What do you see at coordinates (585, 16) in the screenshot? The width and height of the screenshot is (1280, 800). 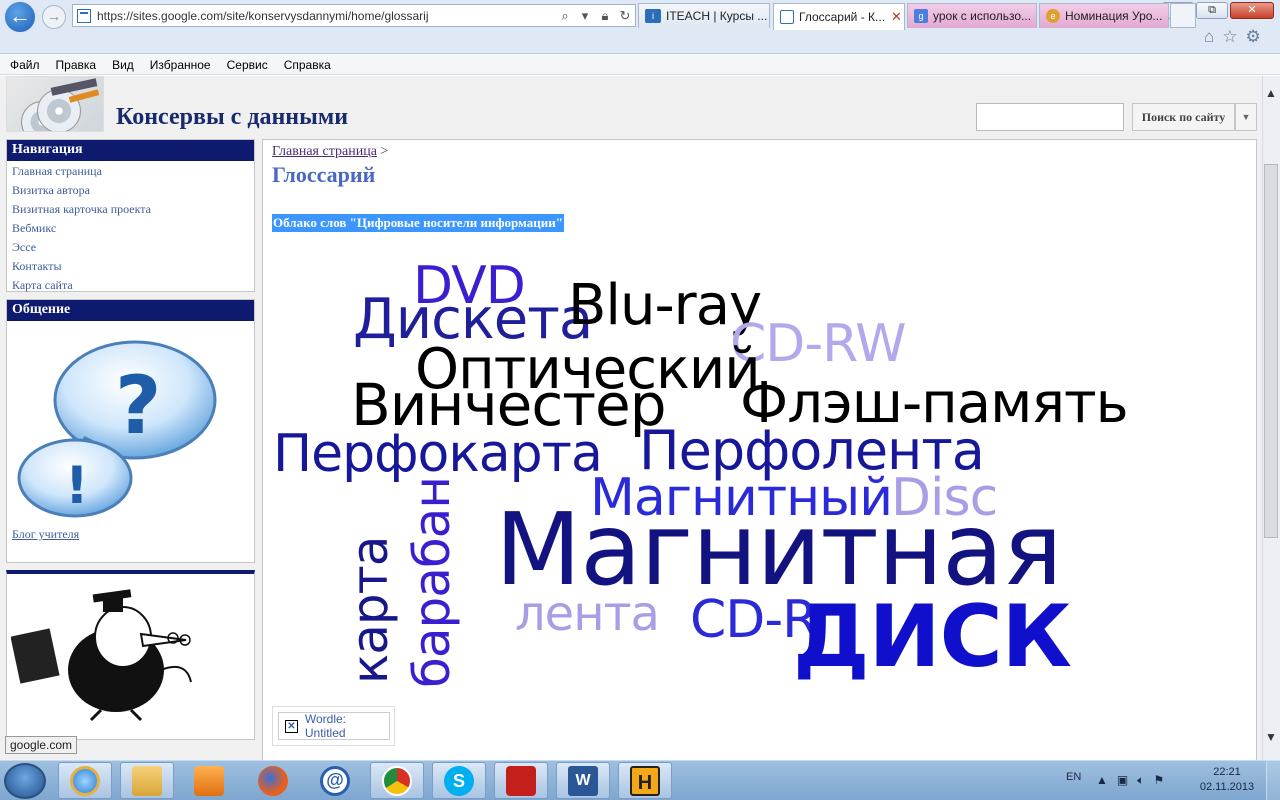 I see `dropdown-icon: ▾` at bounding box center [585, 16].